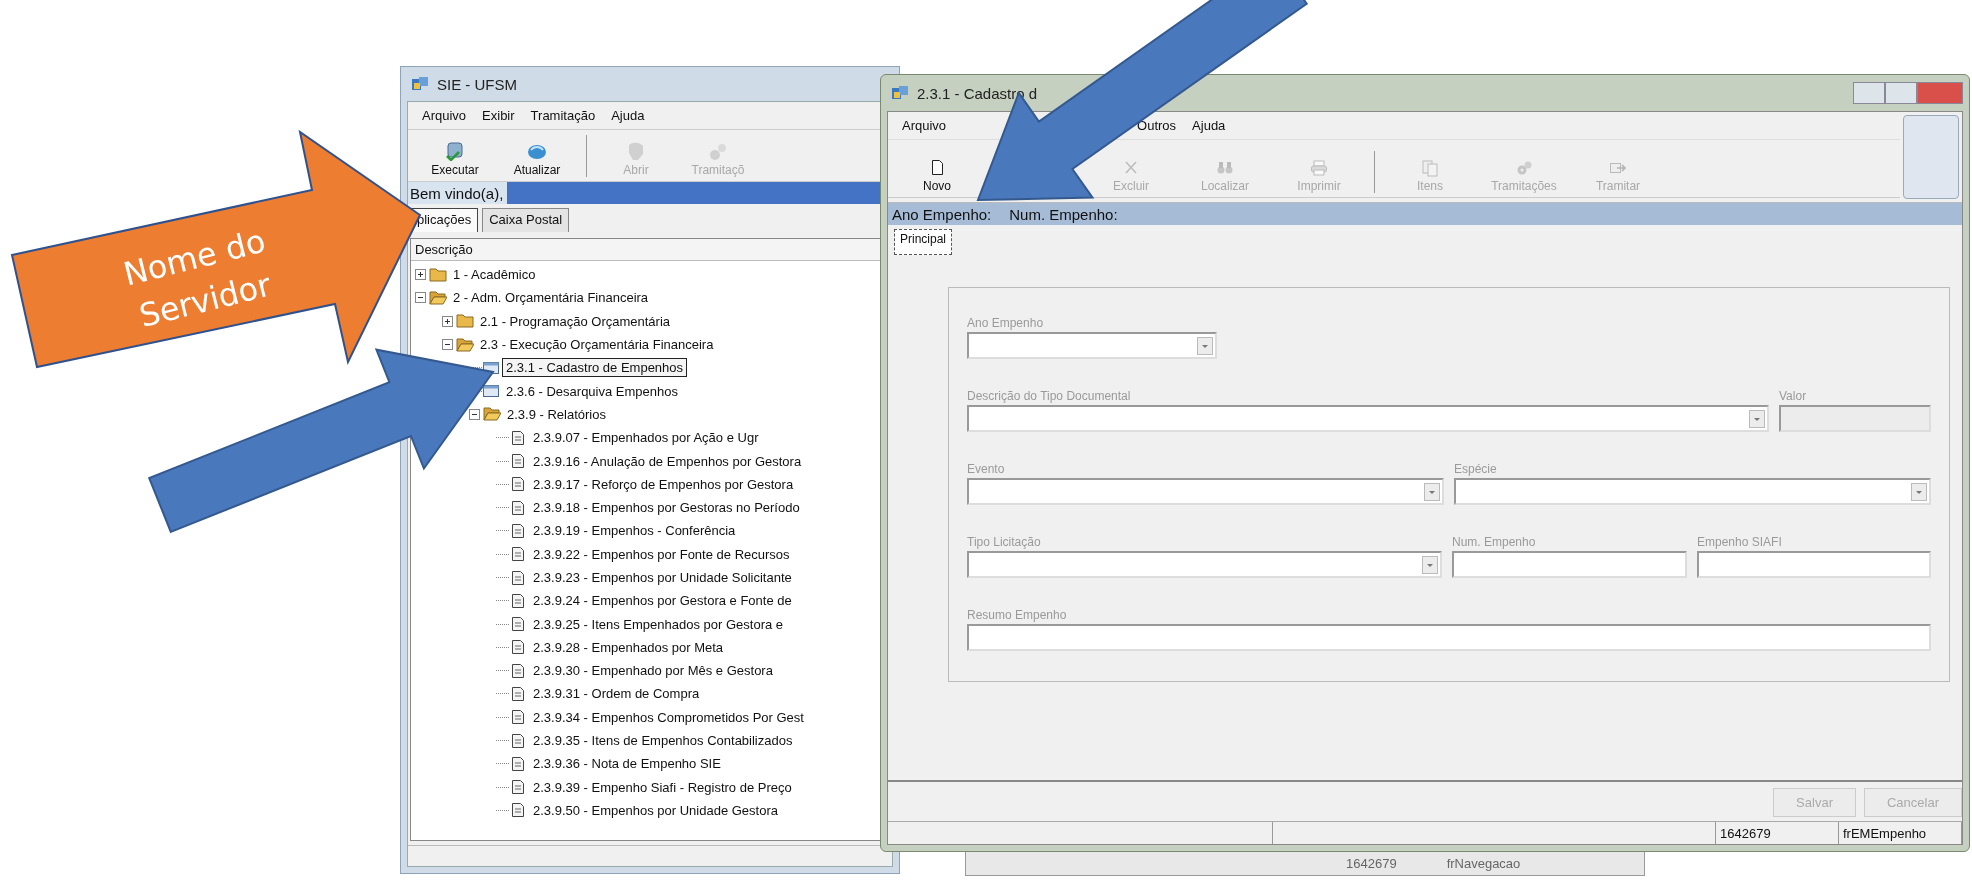 The width and height of the screenshot is (1972, 883). Describe the element at coordinates (923, 242) in the screenshot. I see `tab: Principal` at that location.